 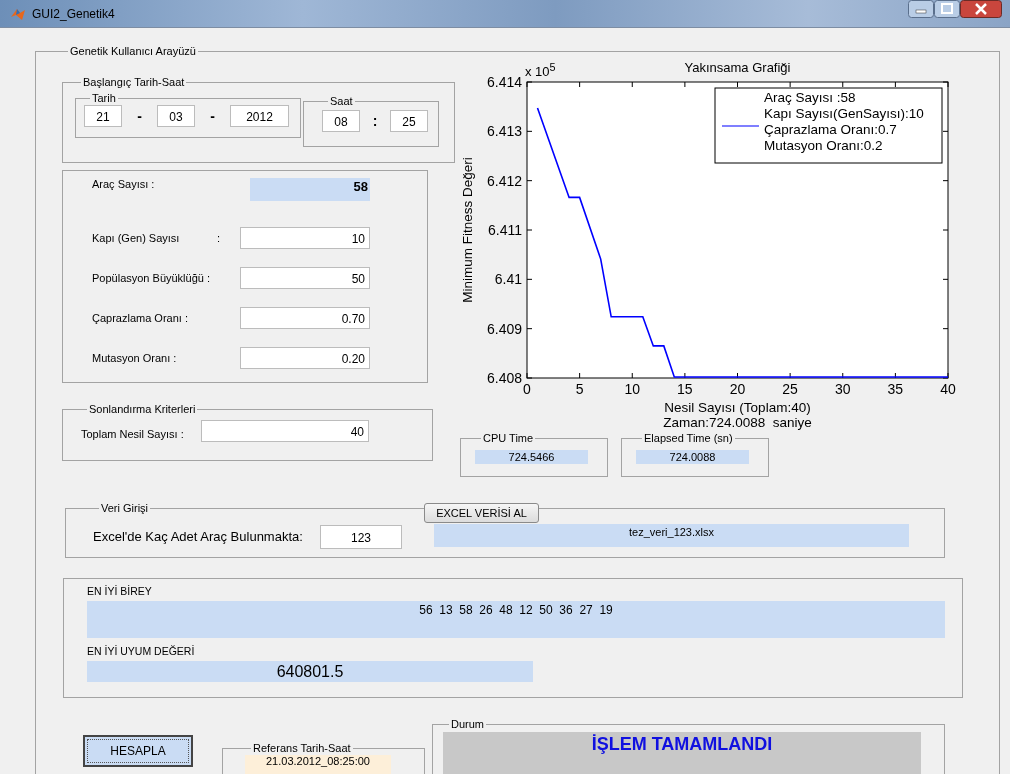 I want to click on legend-text: Kapı Sayısı(GenSayısı):10, so click(x=844, y=113).